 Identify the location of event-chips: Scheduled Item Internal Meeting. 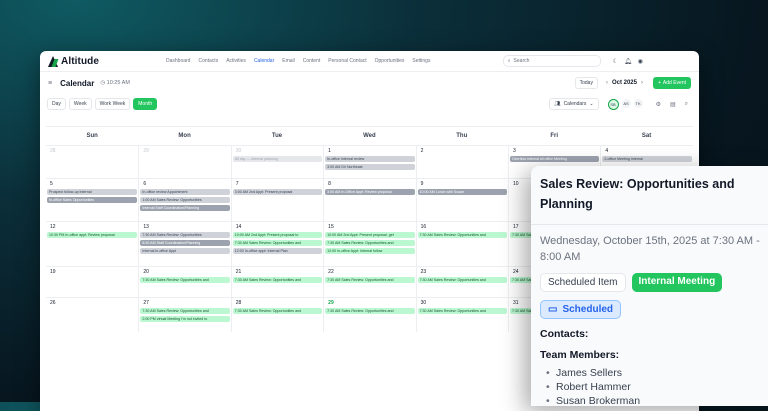
(654, 282).